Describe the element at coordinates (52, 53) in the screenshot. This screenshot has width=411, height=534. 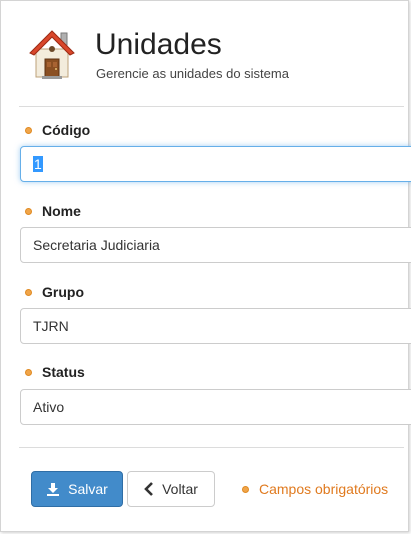
I see `house-icon` at that location.